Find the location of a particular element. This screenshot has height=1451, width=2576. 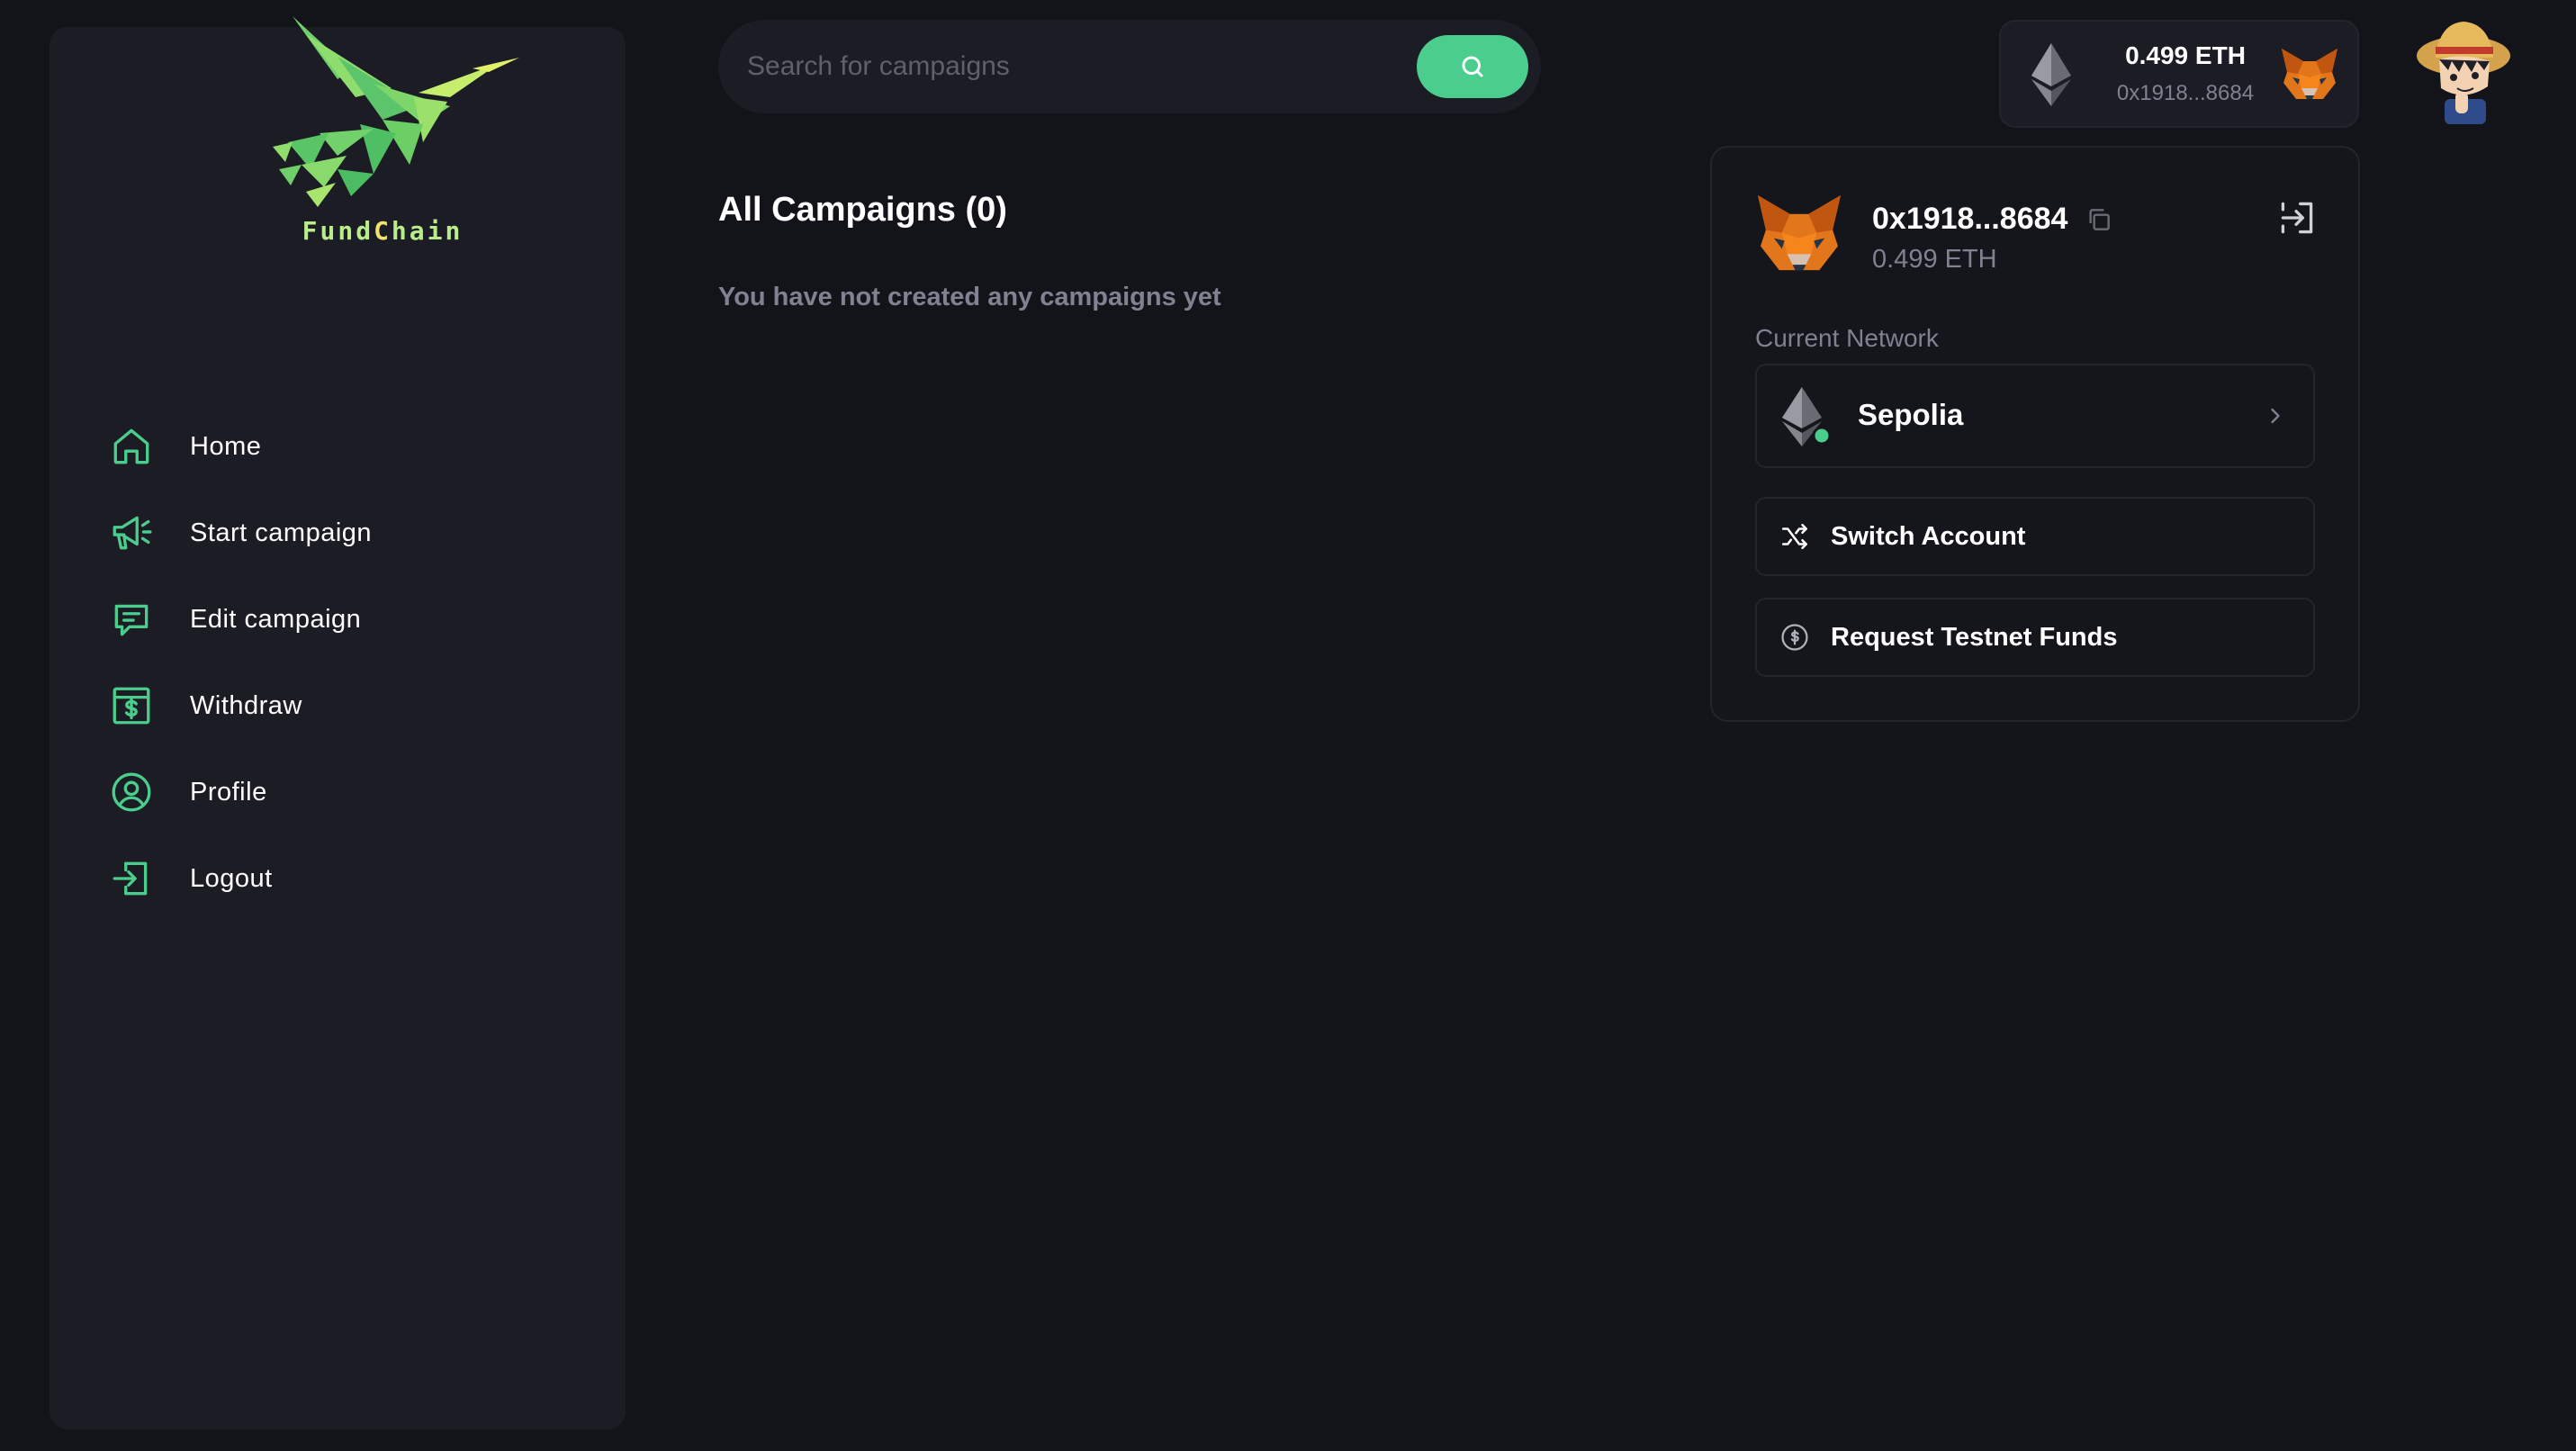

megaphone-icon is located at coordinates (131, 533).